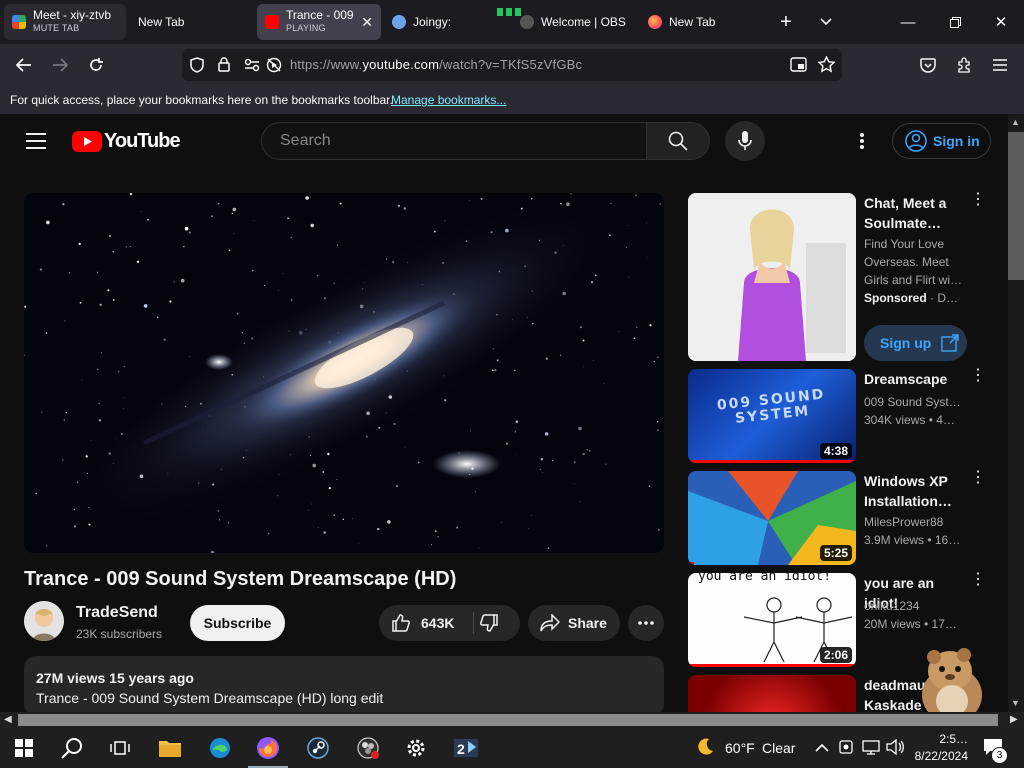 Image resolution: width=1024 pixels, height=768 pixels. What do you see at coordinates (36, 143) in the screenshot?
I see `guide-menu-icon` at bounding box center [36, 143].